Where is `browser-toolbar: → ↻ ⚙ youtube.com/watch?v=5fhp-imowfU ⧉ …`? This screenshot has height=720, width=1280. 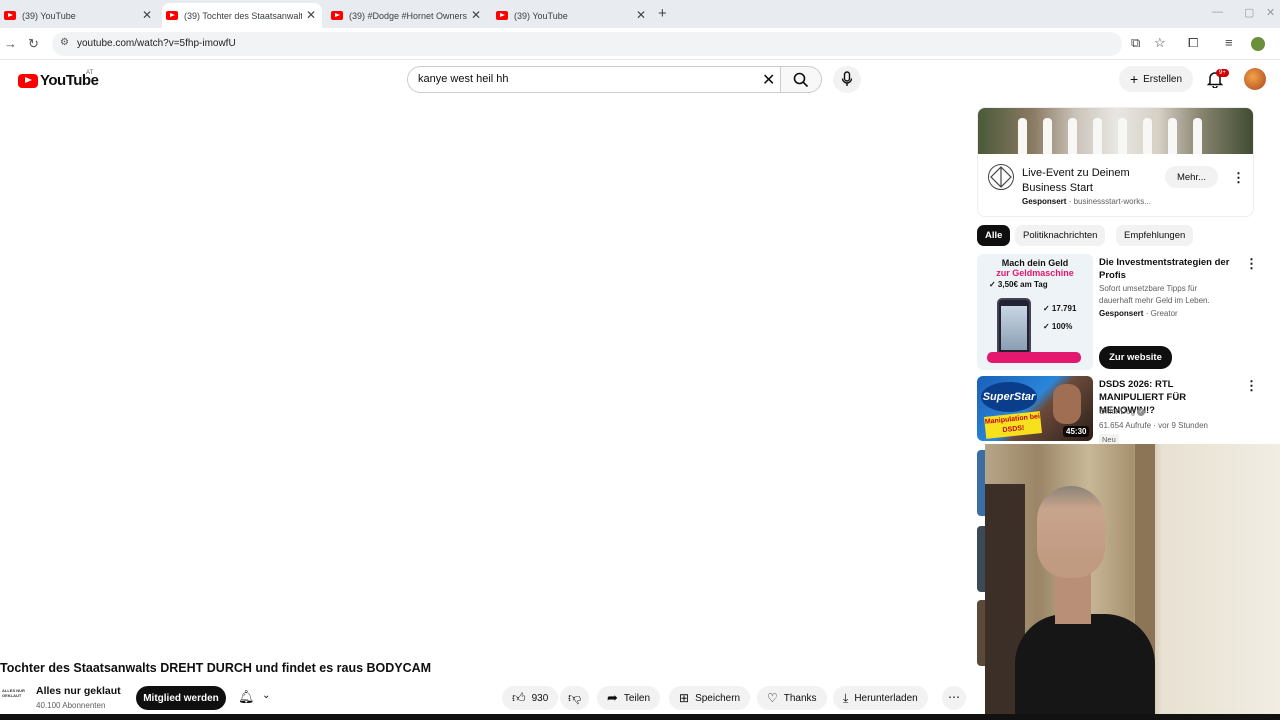 browser-toolbar: → ↻ ⚙ youtube.com/watch?v=5fhp-imowfU ⧉ … is located at coordinates (640, 44).